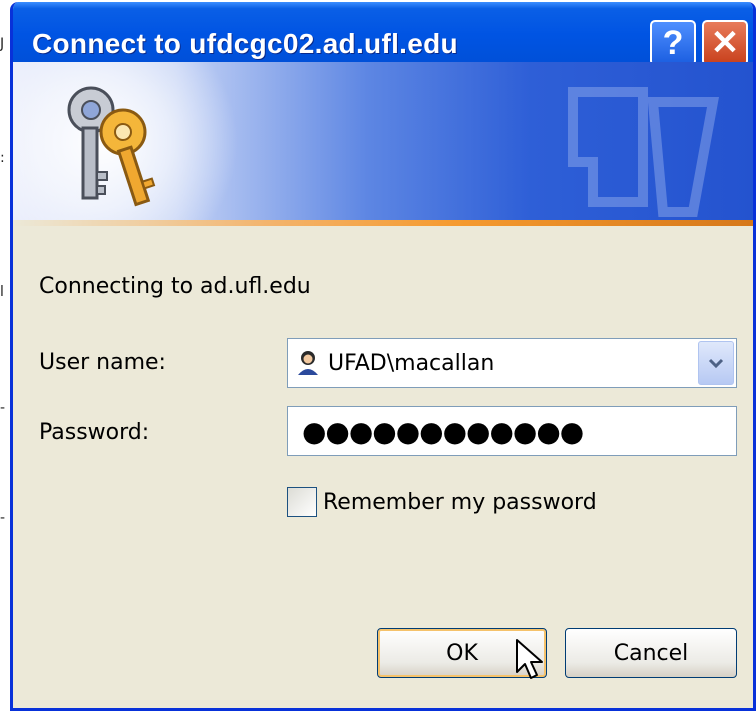 The width and height of the screenshot is (756, 711). Describe the element at coordinates (643, 152) in the screenshot. I see `keys-watermark-icon` at that location.